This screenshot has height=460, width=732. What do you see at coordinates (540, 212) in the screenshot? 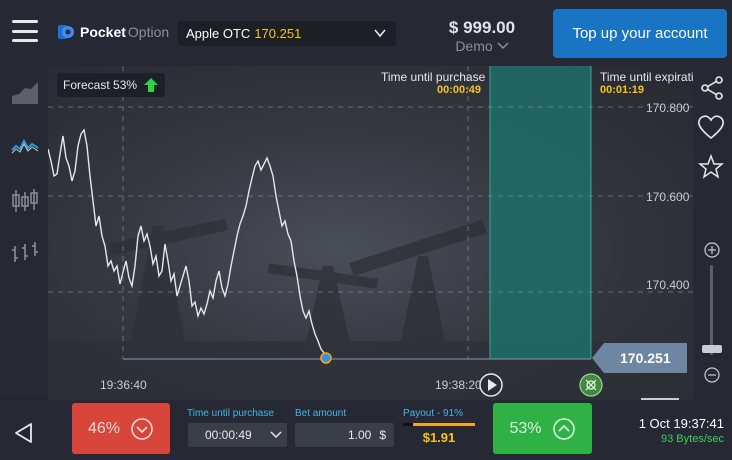
I see `expiration-zone` at bounding box center [540, 212].